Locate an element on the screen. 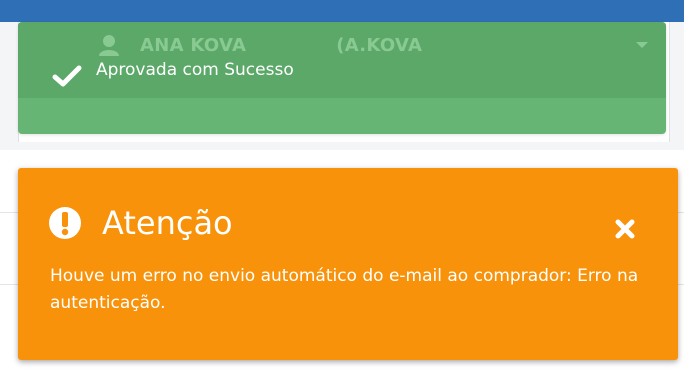 Image resolution: width=684 pixels, height=379 pixels. success-message: Aprovada com Sucesso is located at coordinates (195, 70).